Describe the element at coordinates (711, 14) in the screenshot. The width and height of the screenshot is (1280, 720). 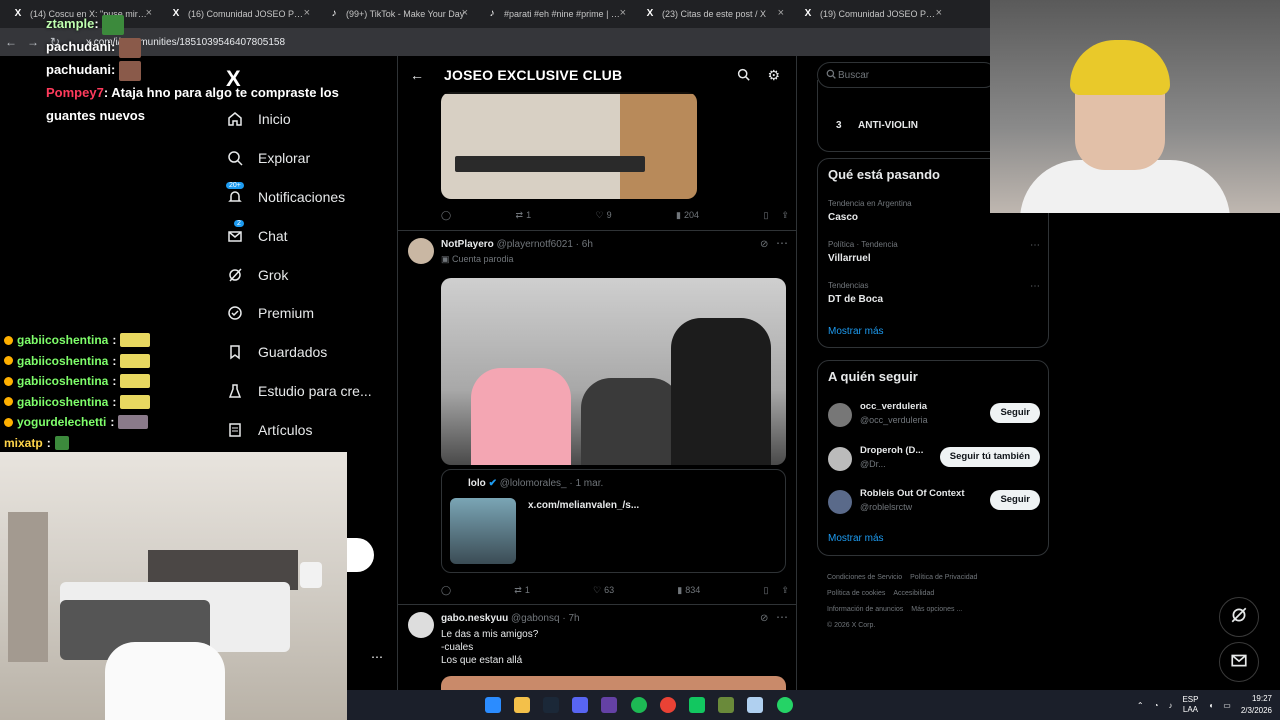
I see `browser-tab: X (23) Citas de este post / X ×` at that location.